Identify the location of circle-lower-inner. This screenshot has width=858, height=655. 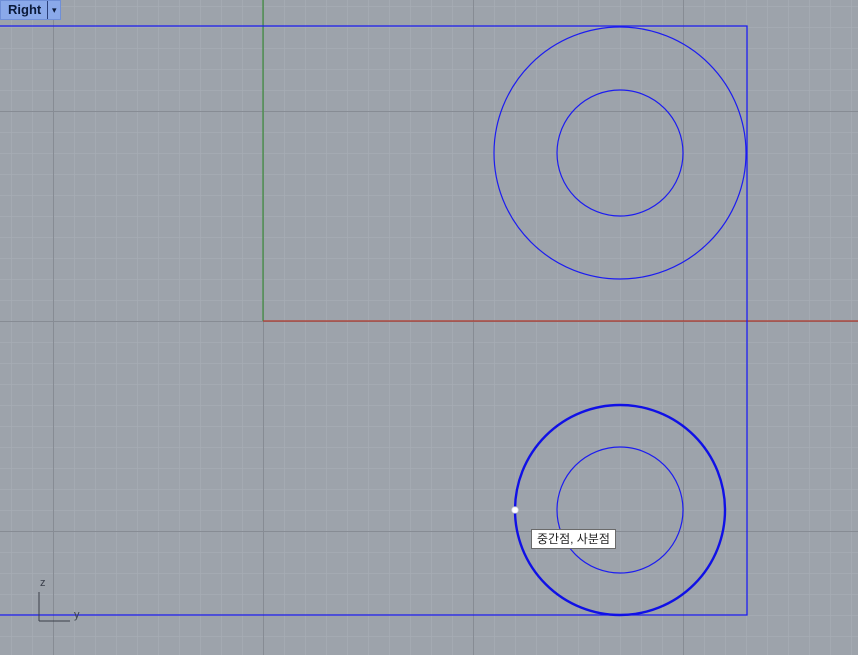
(620, 510).